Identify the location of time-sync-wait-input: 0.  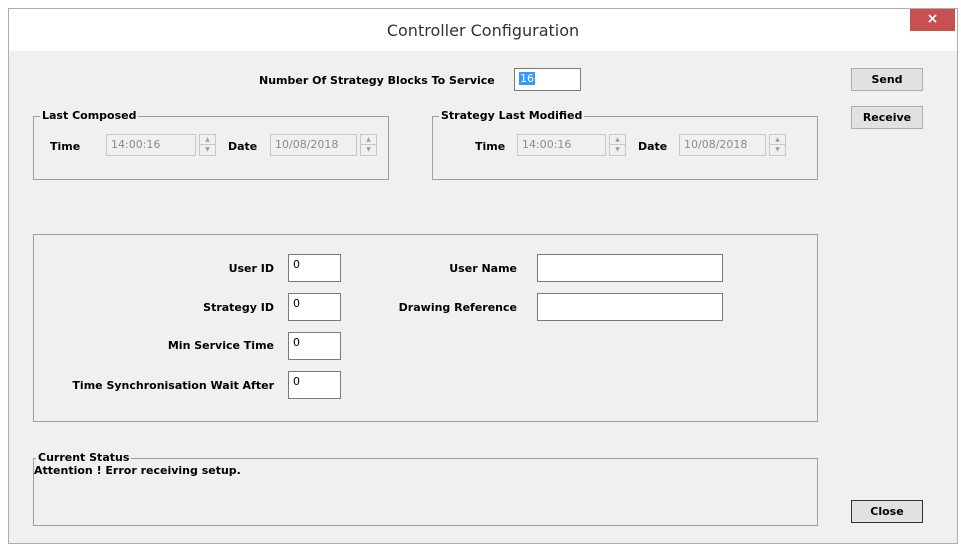
(314, 385).